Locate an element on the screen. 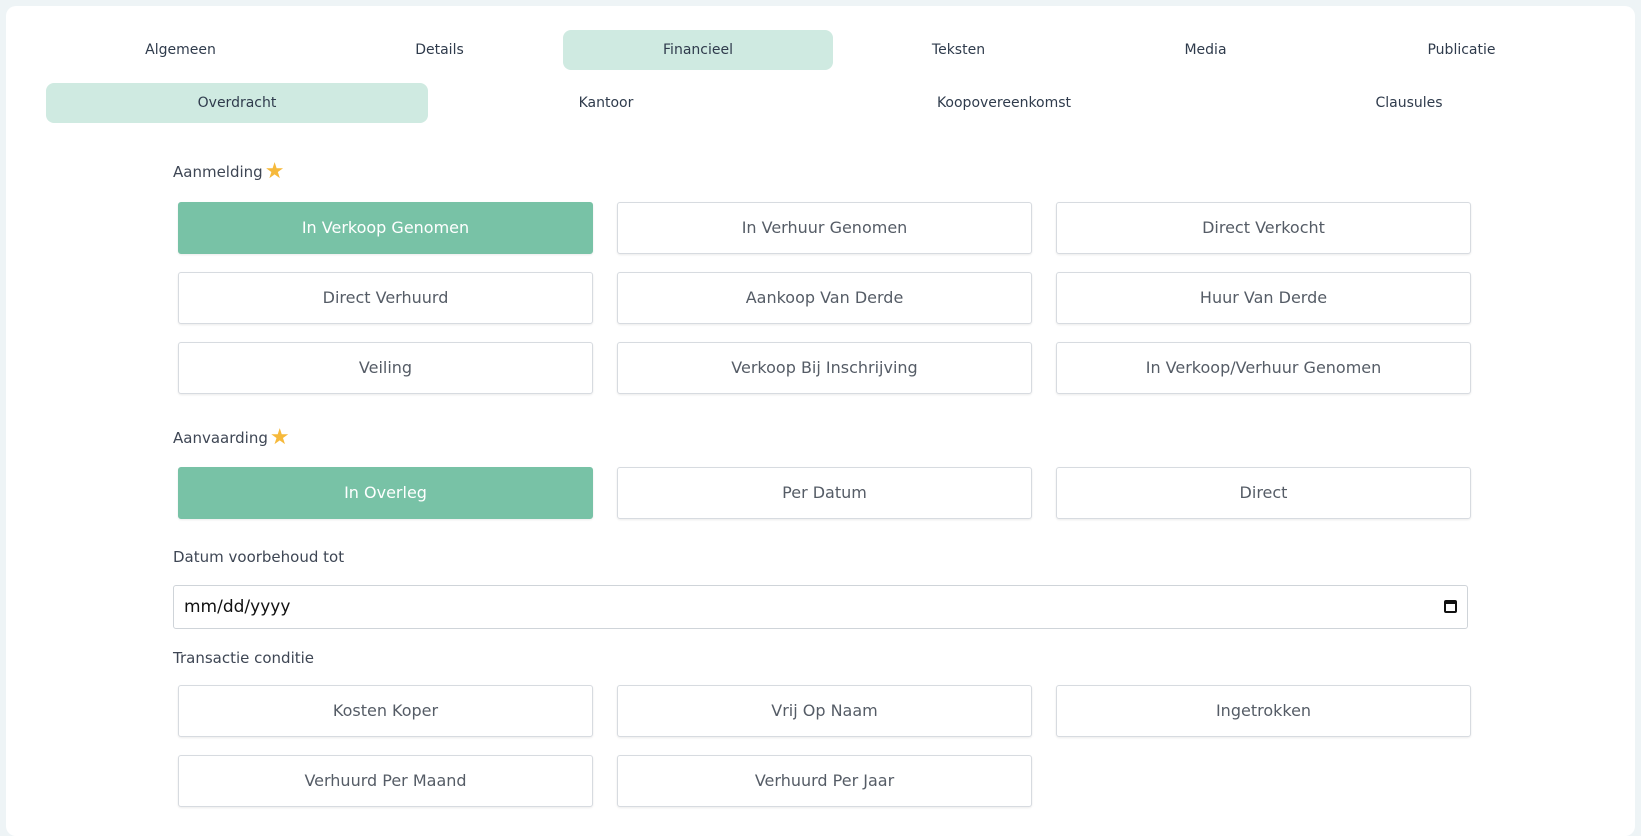 Image resolution: width=1641 pixels, height=836 pixels. datum-label: Datum voorbehoud tot is located at coordinates (258, 557).